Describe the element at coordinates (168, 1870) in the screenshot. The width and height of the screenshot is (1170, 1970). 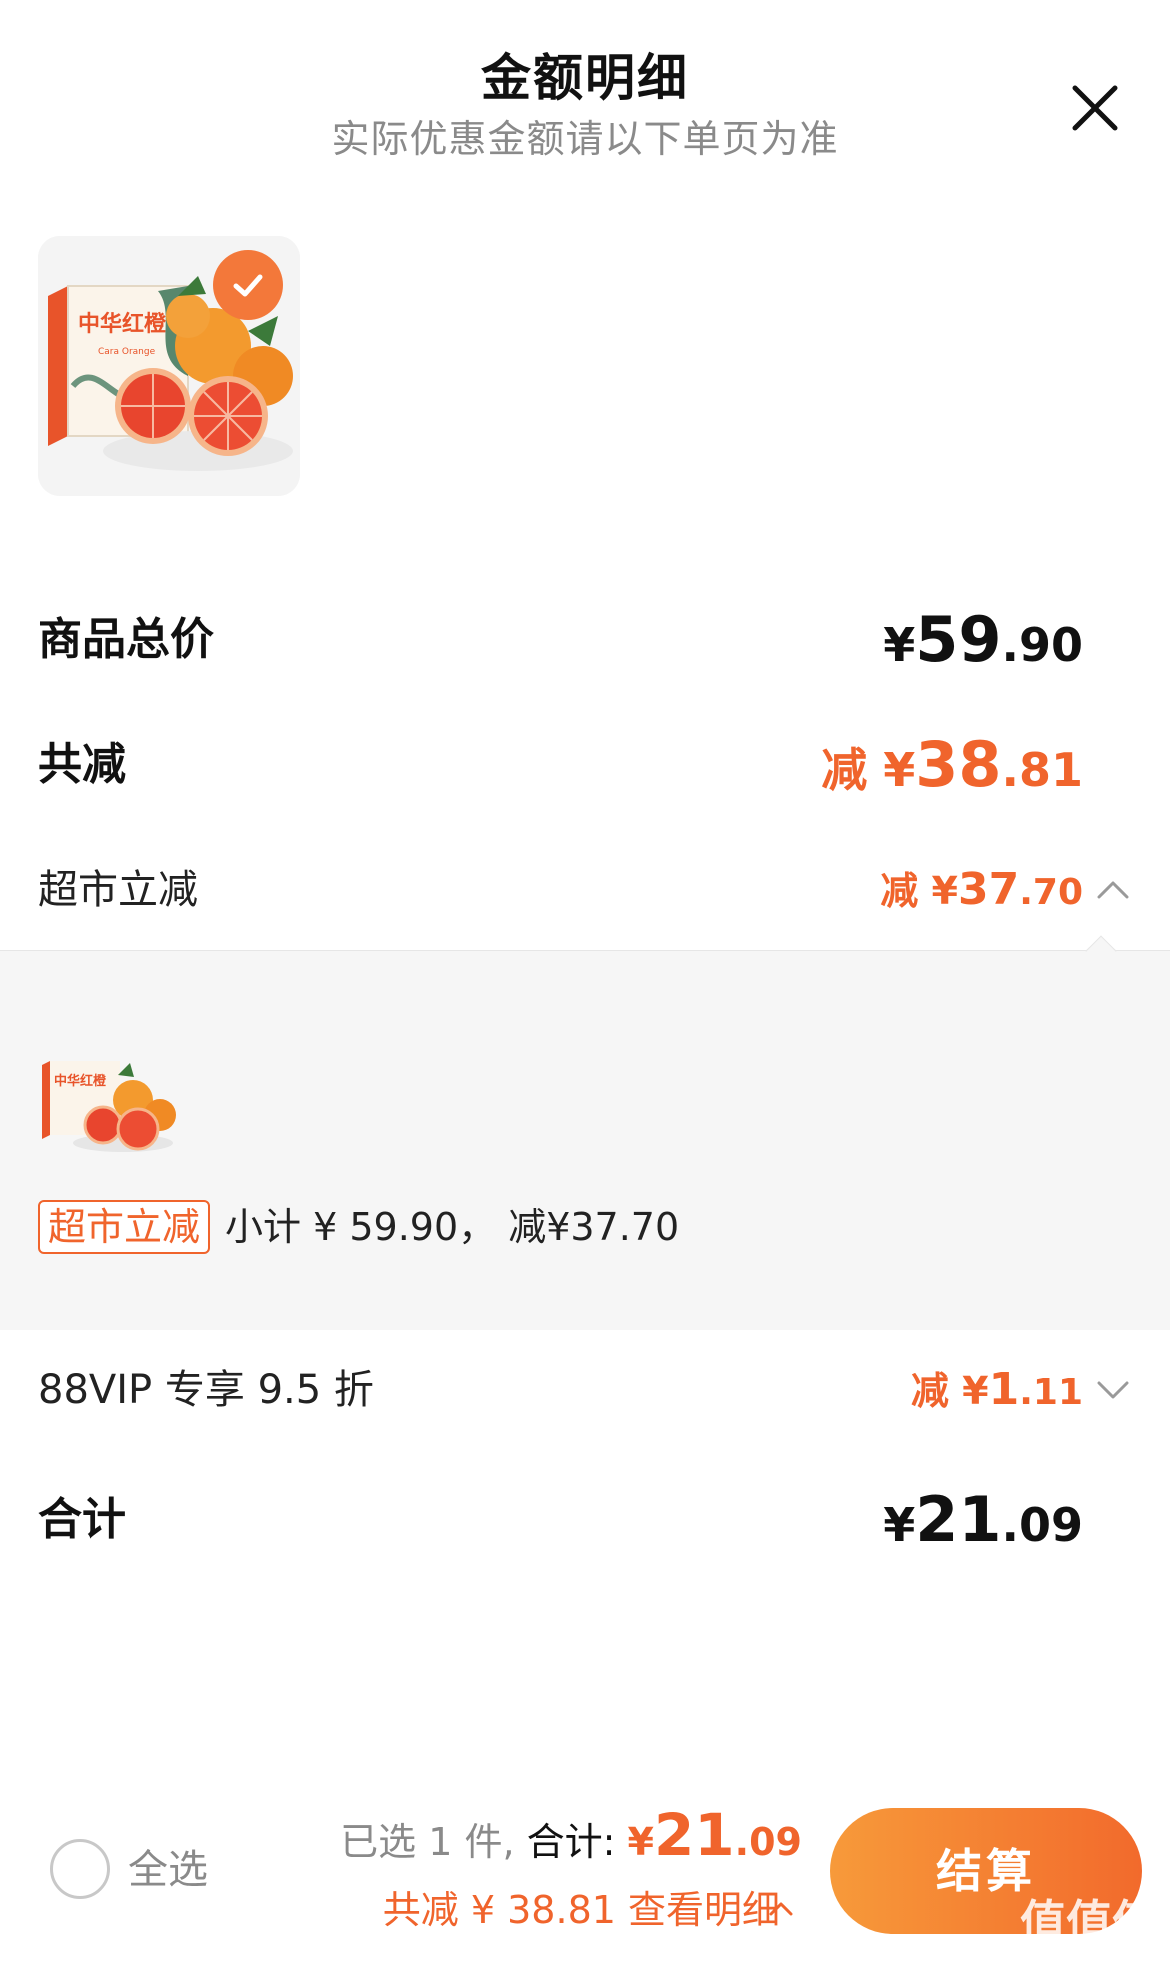
I see `select-all-label: 全选` at that location.